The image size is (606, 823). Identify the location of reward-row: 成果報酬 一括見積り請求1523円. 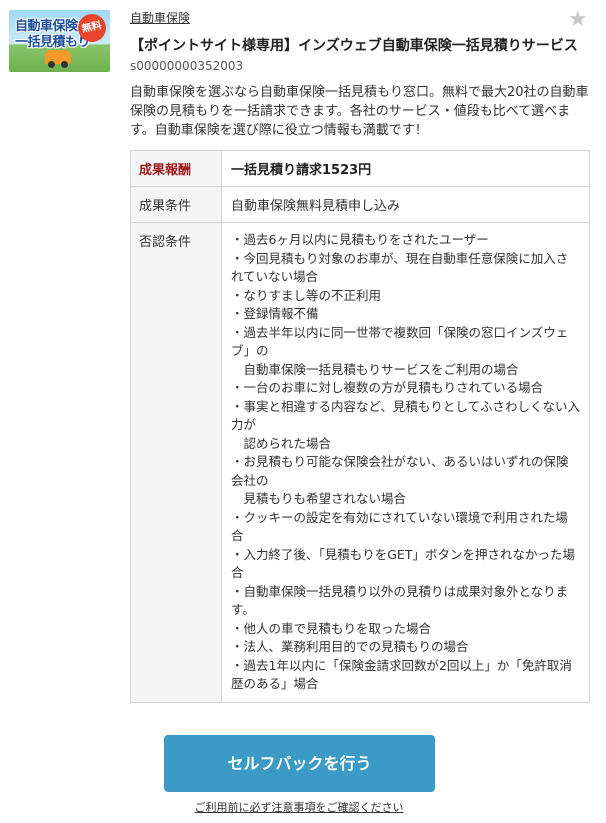
(360, 168).